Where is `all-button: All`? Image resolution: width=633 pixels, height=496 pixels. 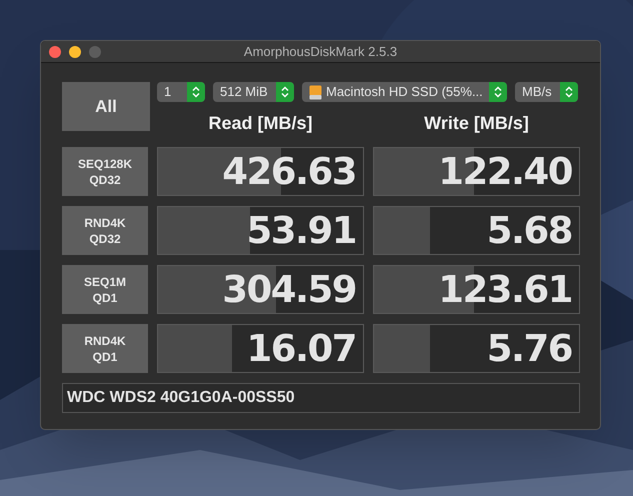
all-button: All is located at coordinates (106, 106).